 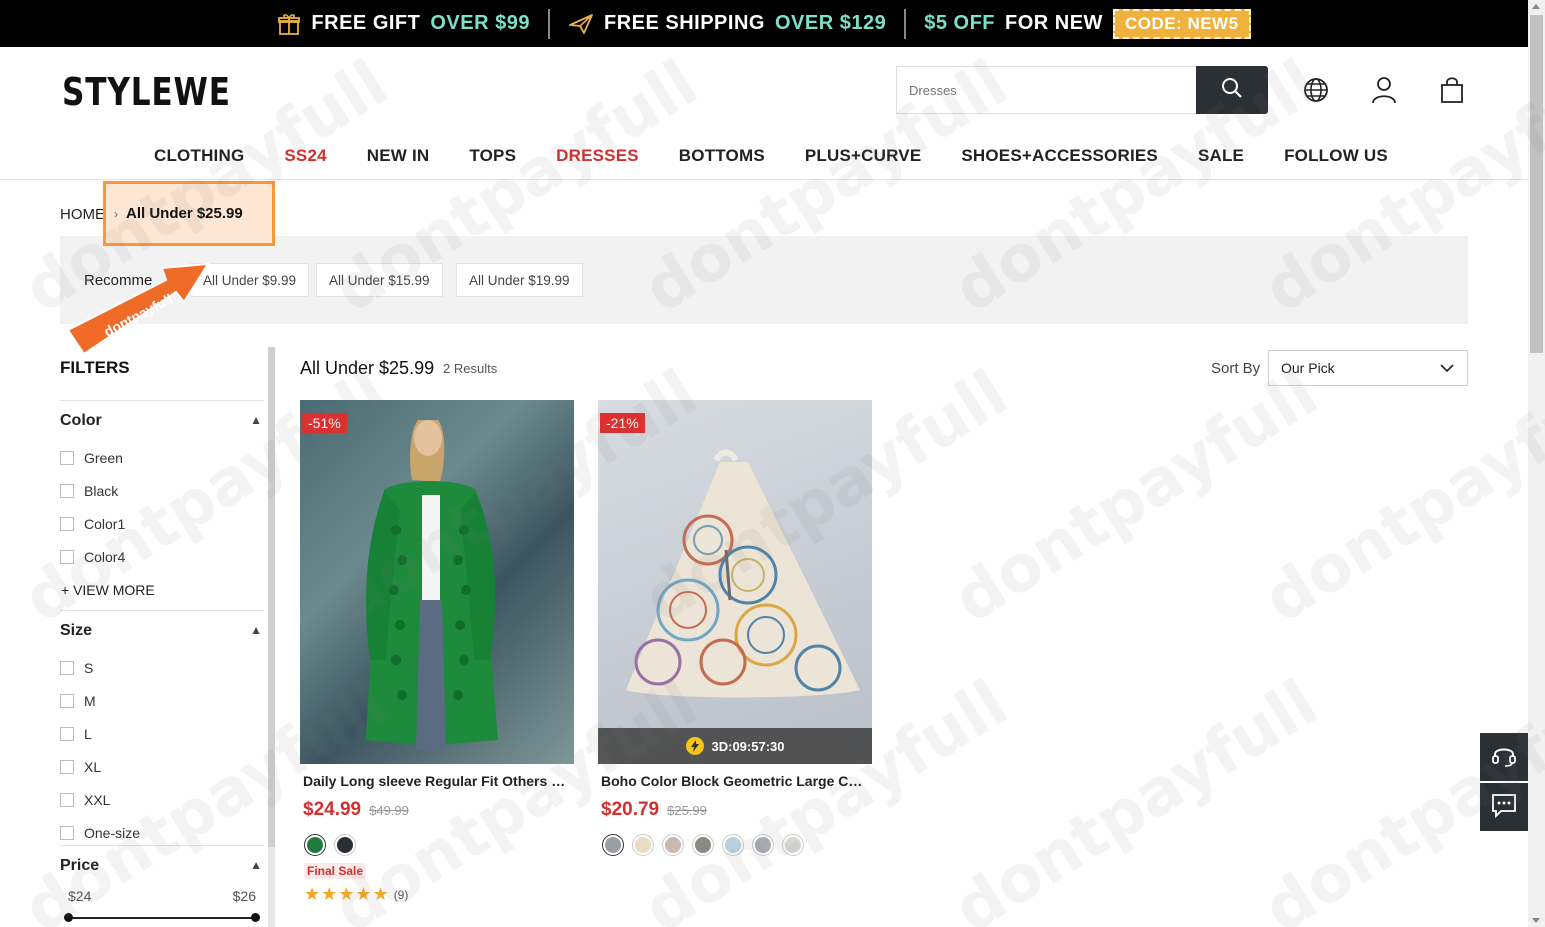 What do you see at coordinates (1316, 90) in the screenshot?
I see `globe-icon` at bounding box center [1316, 90].